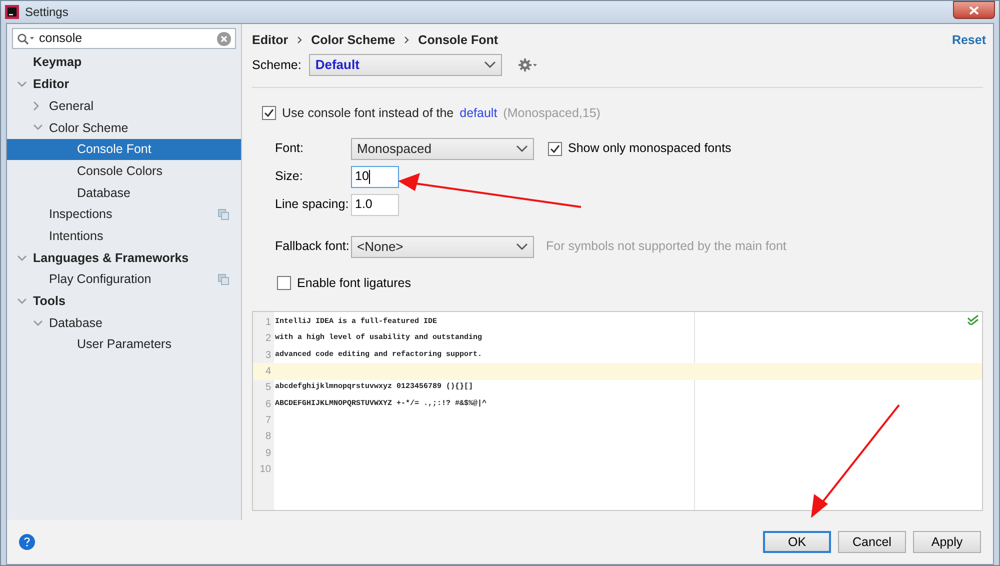  I want to click on check-icon, so click(973, 319).